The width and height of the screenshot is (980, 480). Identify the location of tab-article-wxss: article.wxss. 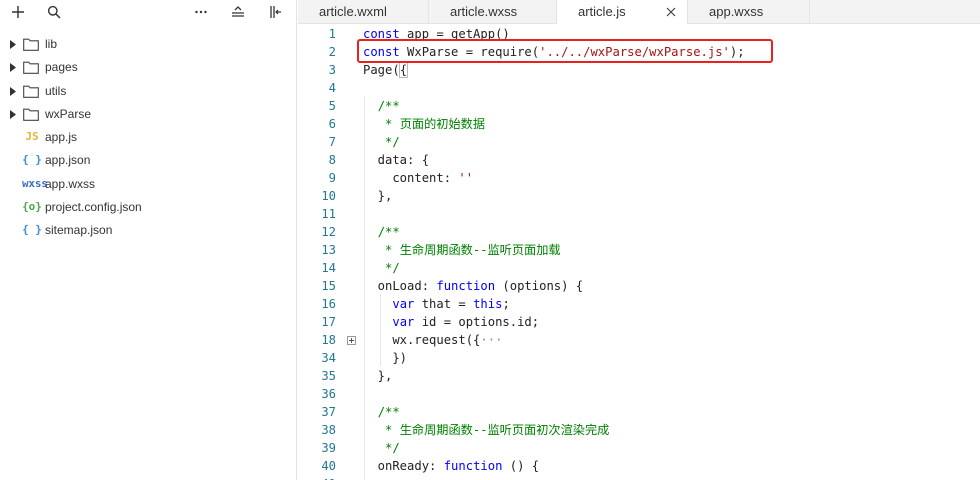
(493, 12).